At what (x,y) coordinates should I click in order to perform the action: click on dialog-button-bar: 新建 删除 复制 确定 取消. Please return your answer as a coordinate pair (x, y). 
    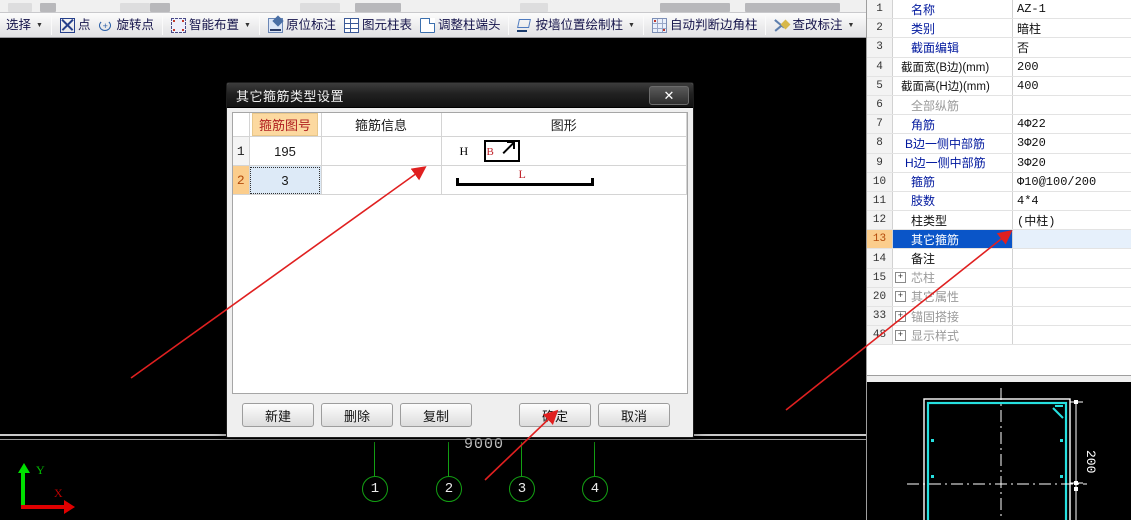
    Looking at the image, I should click on (460, 416).